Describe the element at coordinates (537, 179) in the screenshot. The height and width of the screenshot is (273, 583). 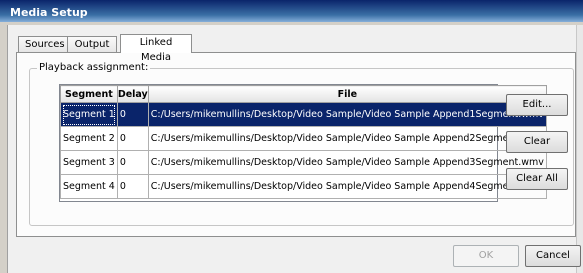
I see `clear-all-button: Clear All` at that location.